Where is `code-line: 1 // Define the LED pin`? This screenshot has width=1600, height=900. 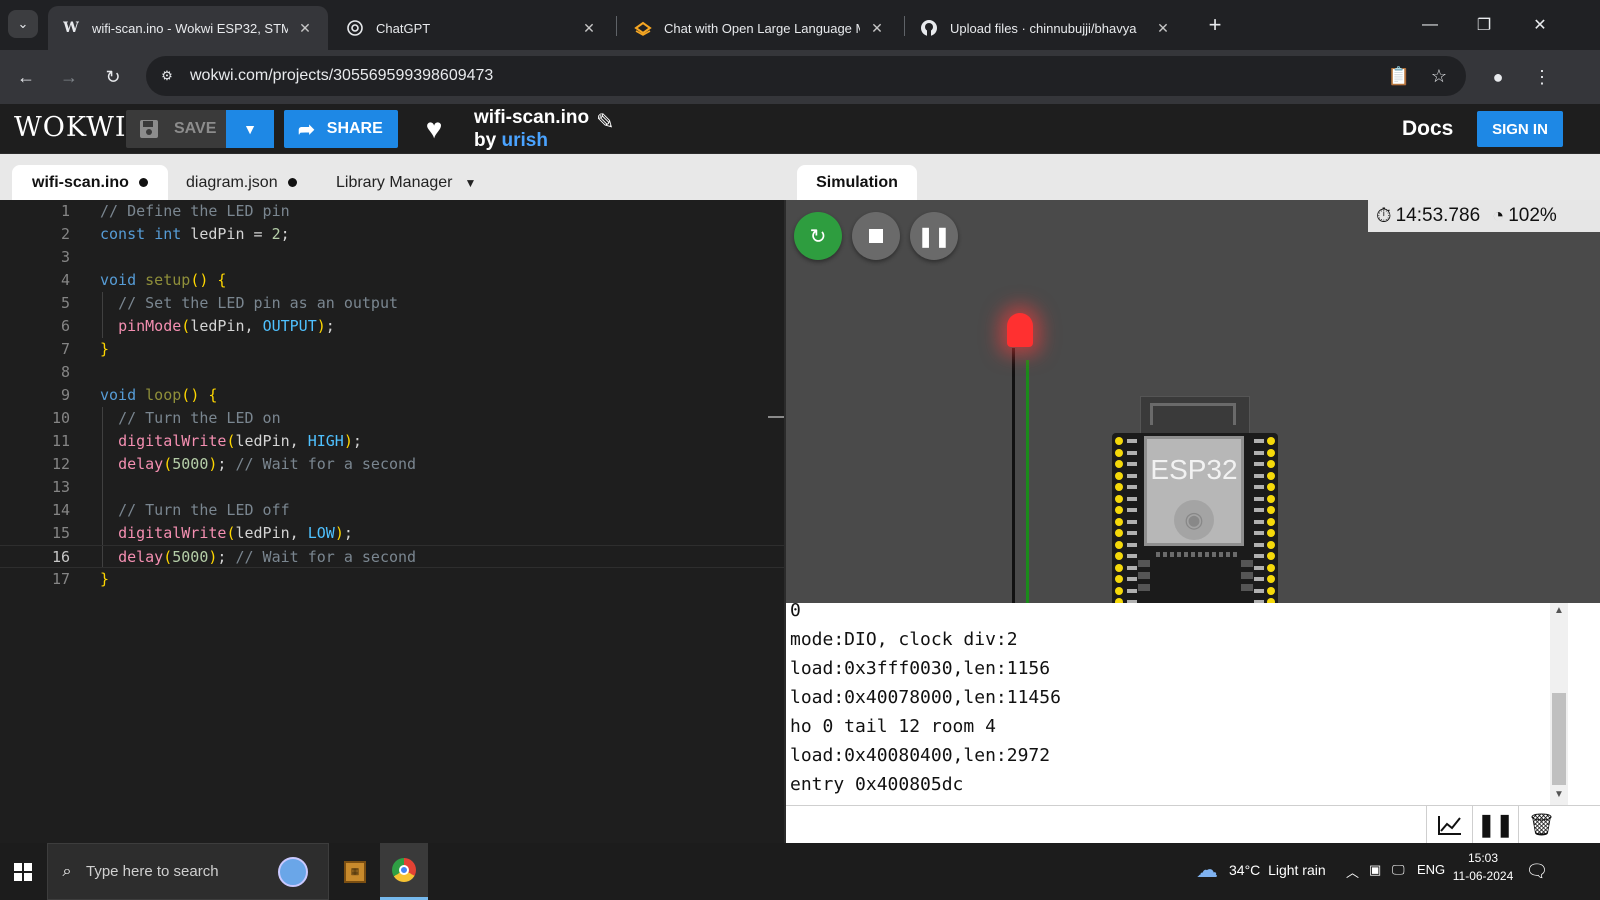
code-line: 1 // Define the LED pin is located at coordinates (392, 211).